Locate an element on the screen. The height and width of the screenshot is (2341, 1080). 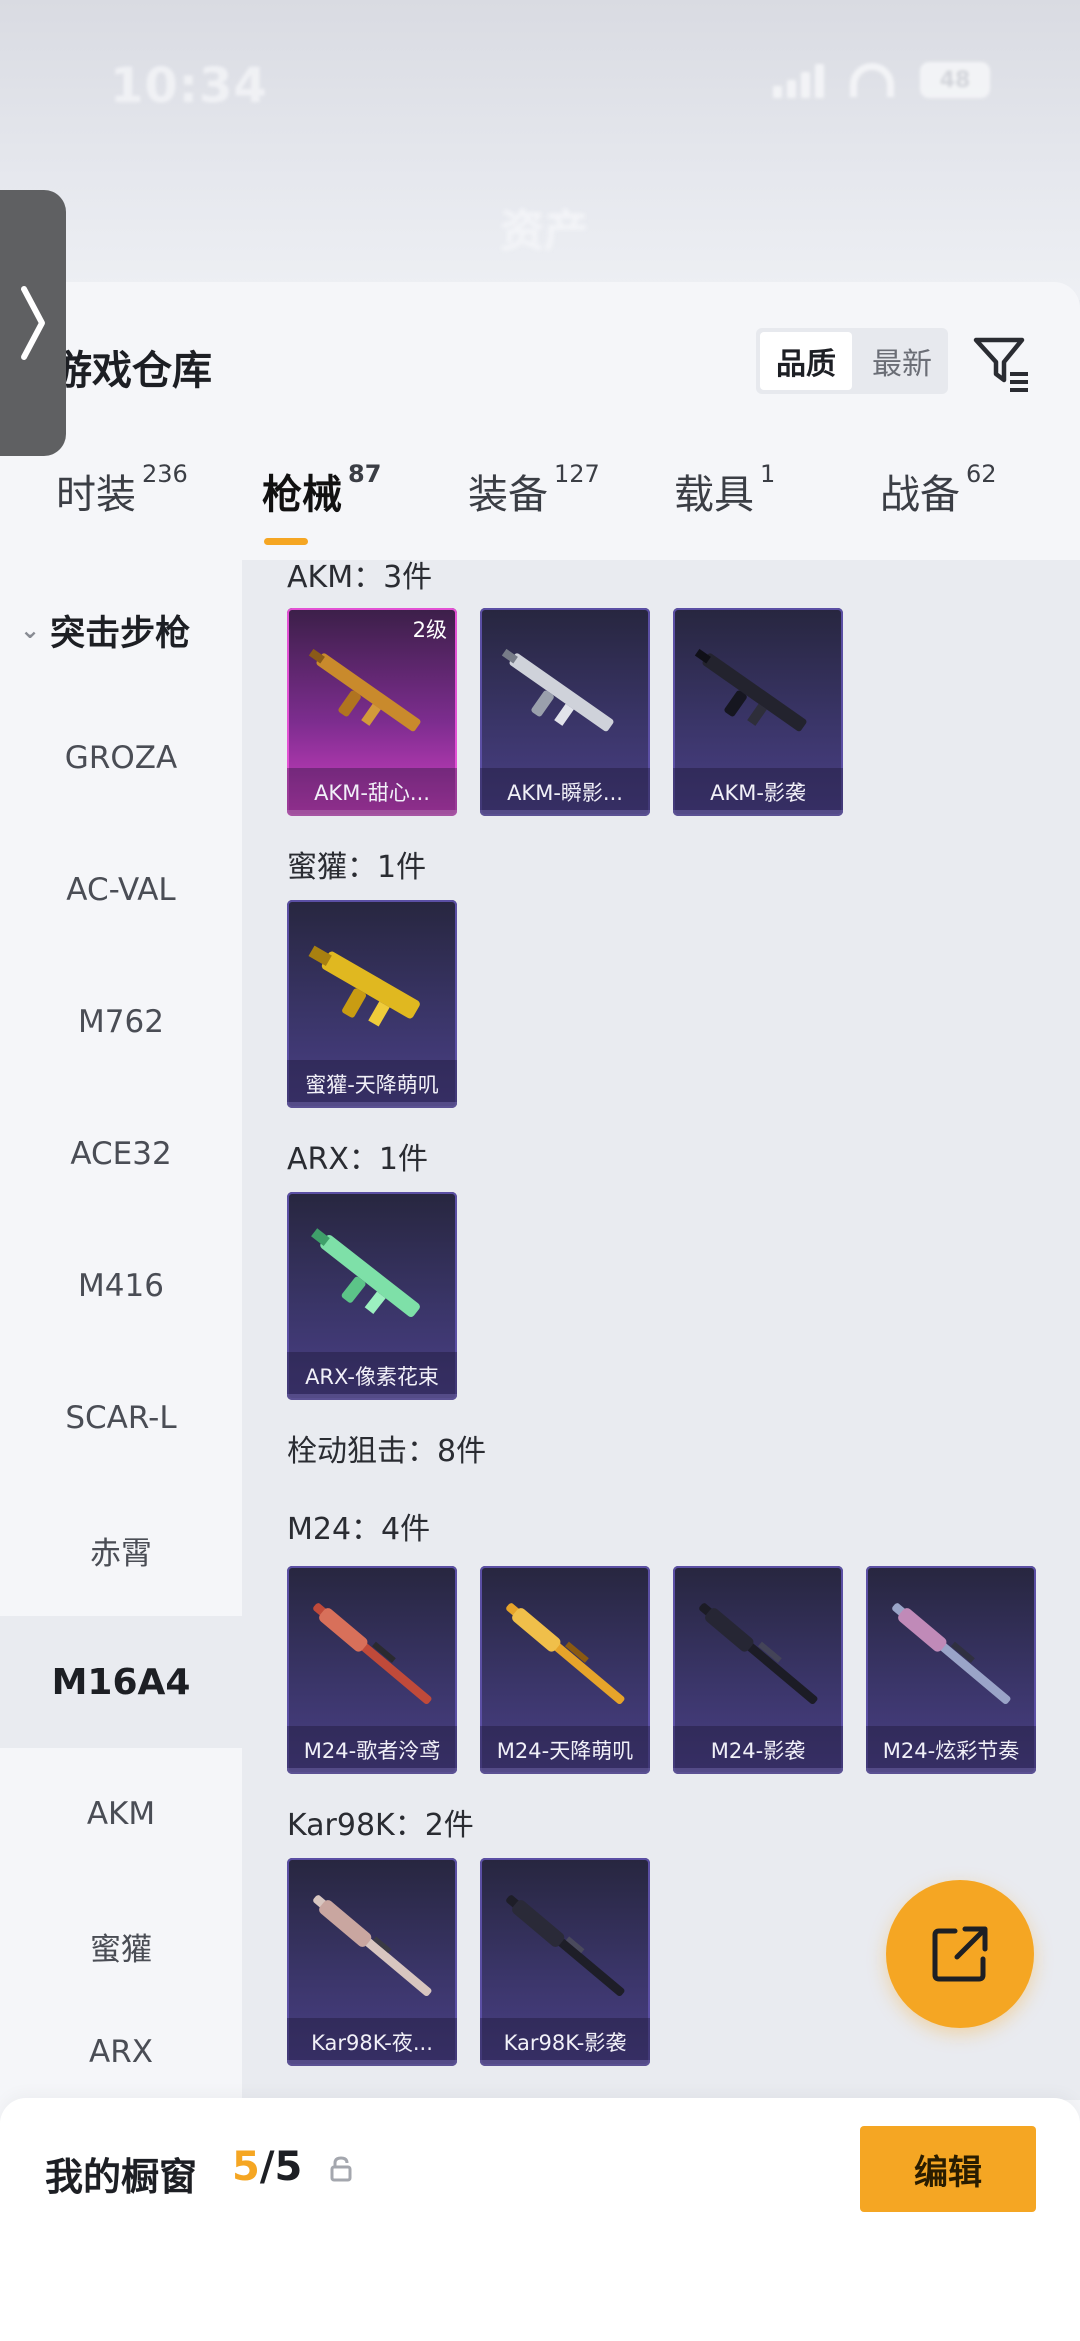
weapon-card: M24-影袭 is located at coordinates (758, 1670).